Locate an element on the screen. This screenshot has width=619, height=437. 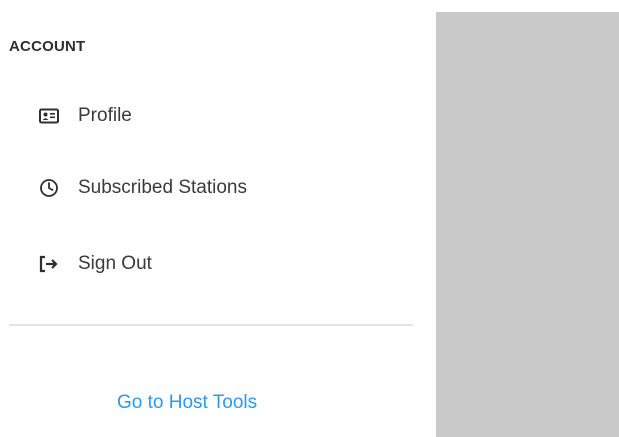
menu-item-profile: Profile is located at coordinates (228, 116).